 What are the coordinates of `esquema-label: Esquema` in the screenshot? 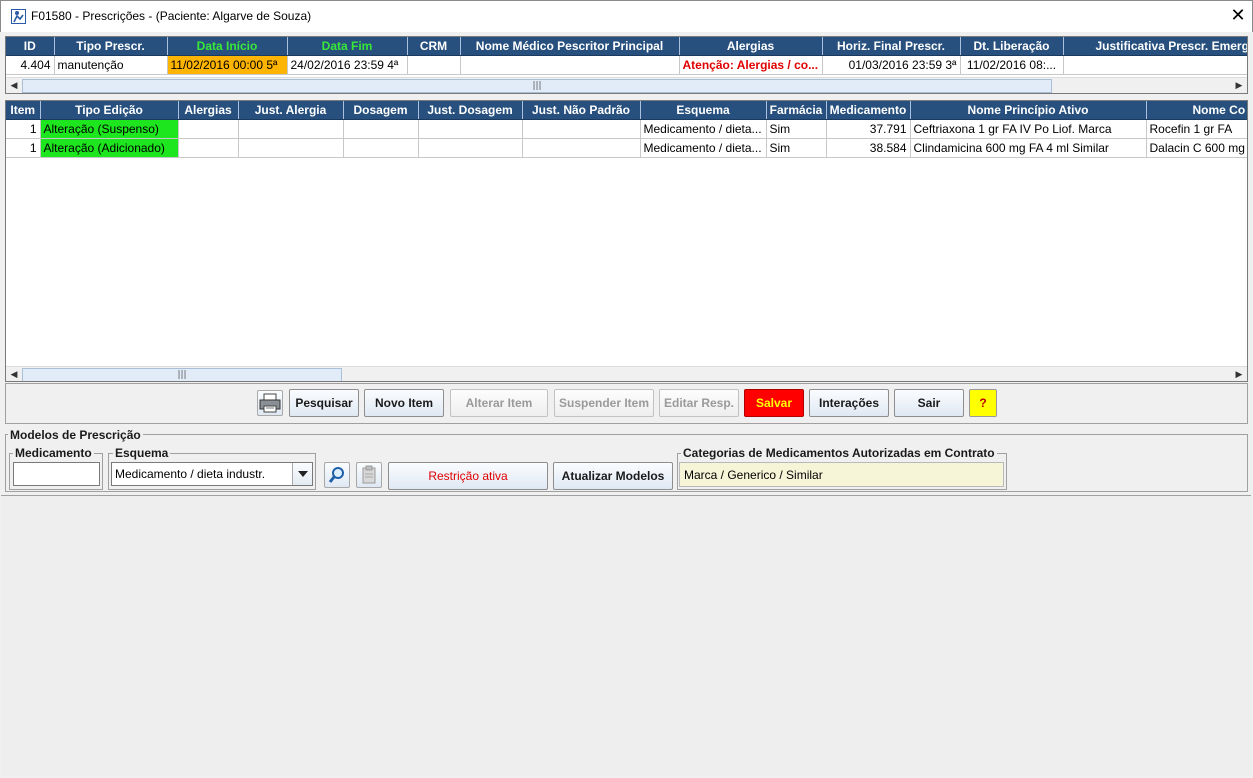 It's located at (142, 453).